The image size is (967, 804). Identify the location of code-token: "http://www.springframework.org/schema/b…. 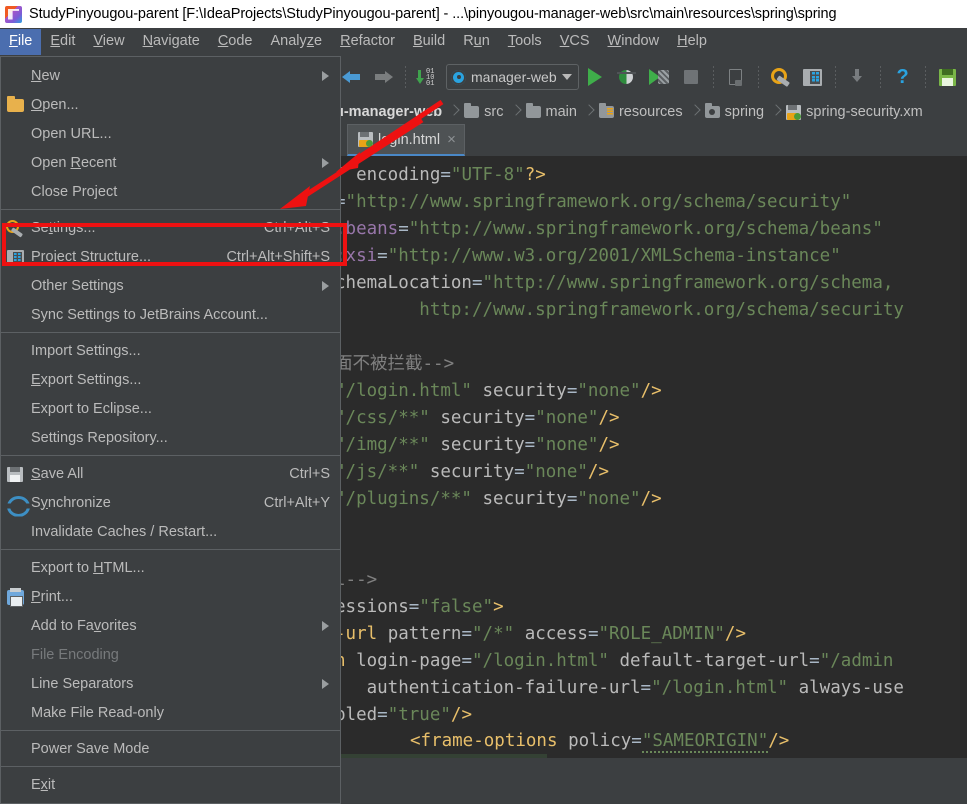
(645, 229).